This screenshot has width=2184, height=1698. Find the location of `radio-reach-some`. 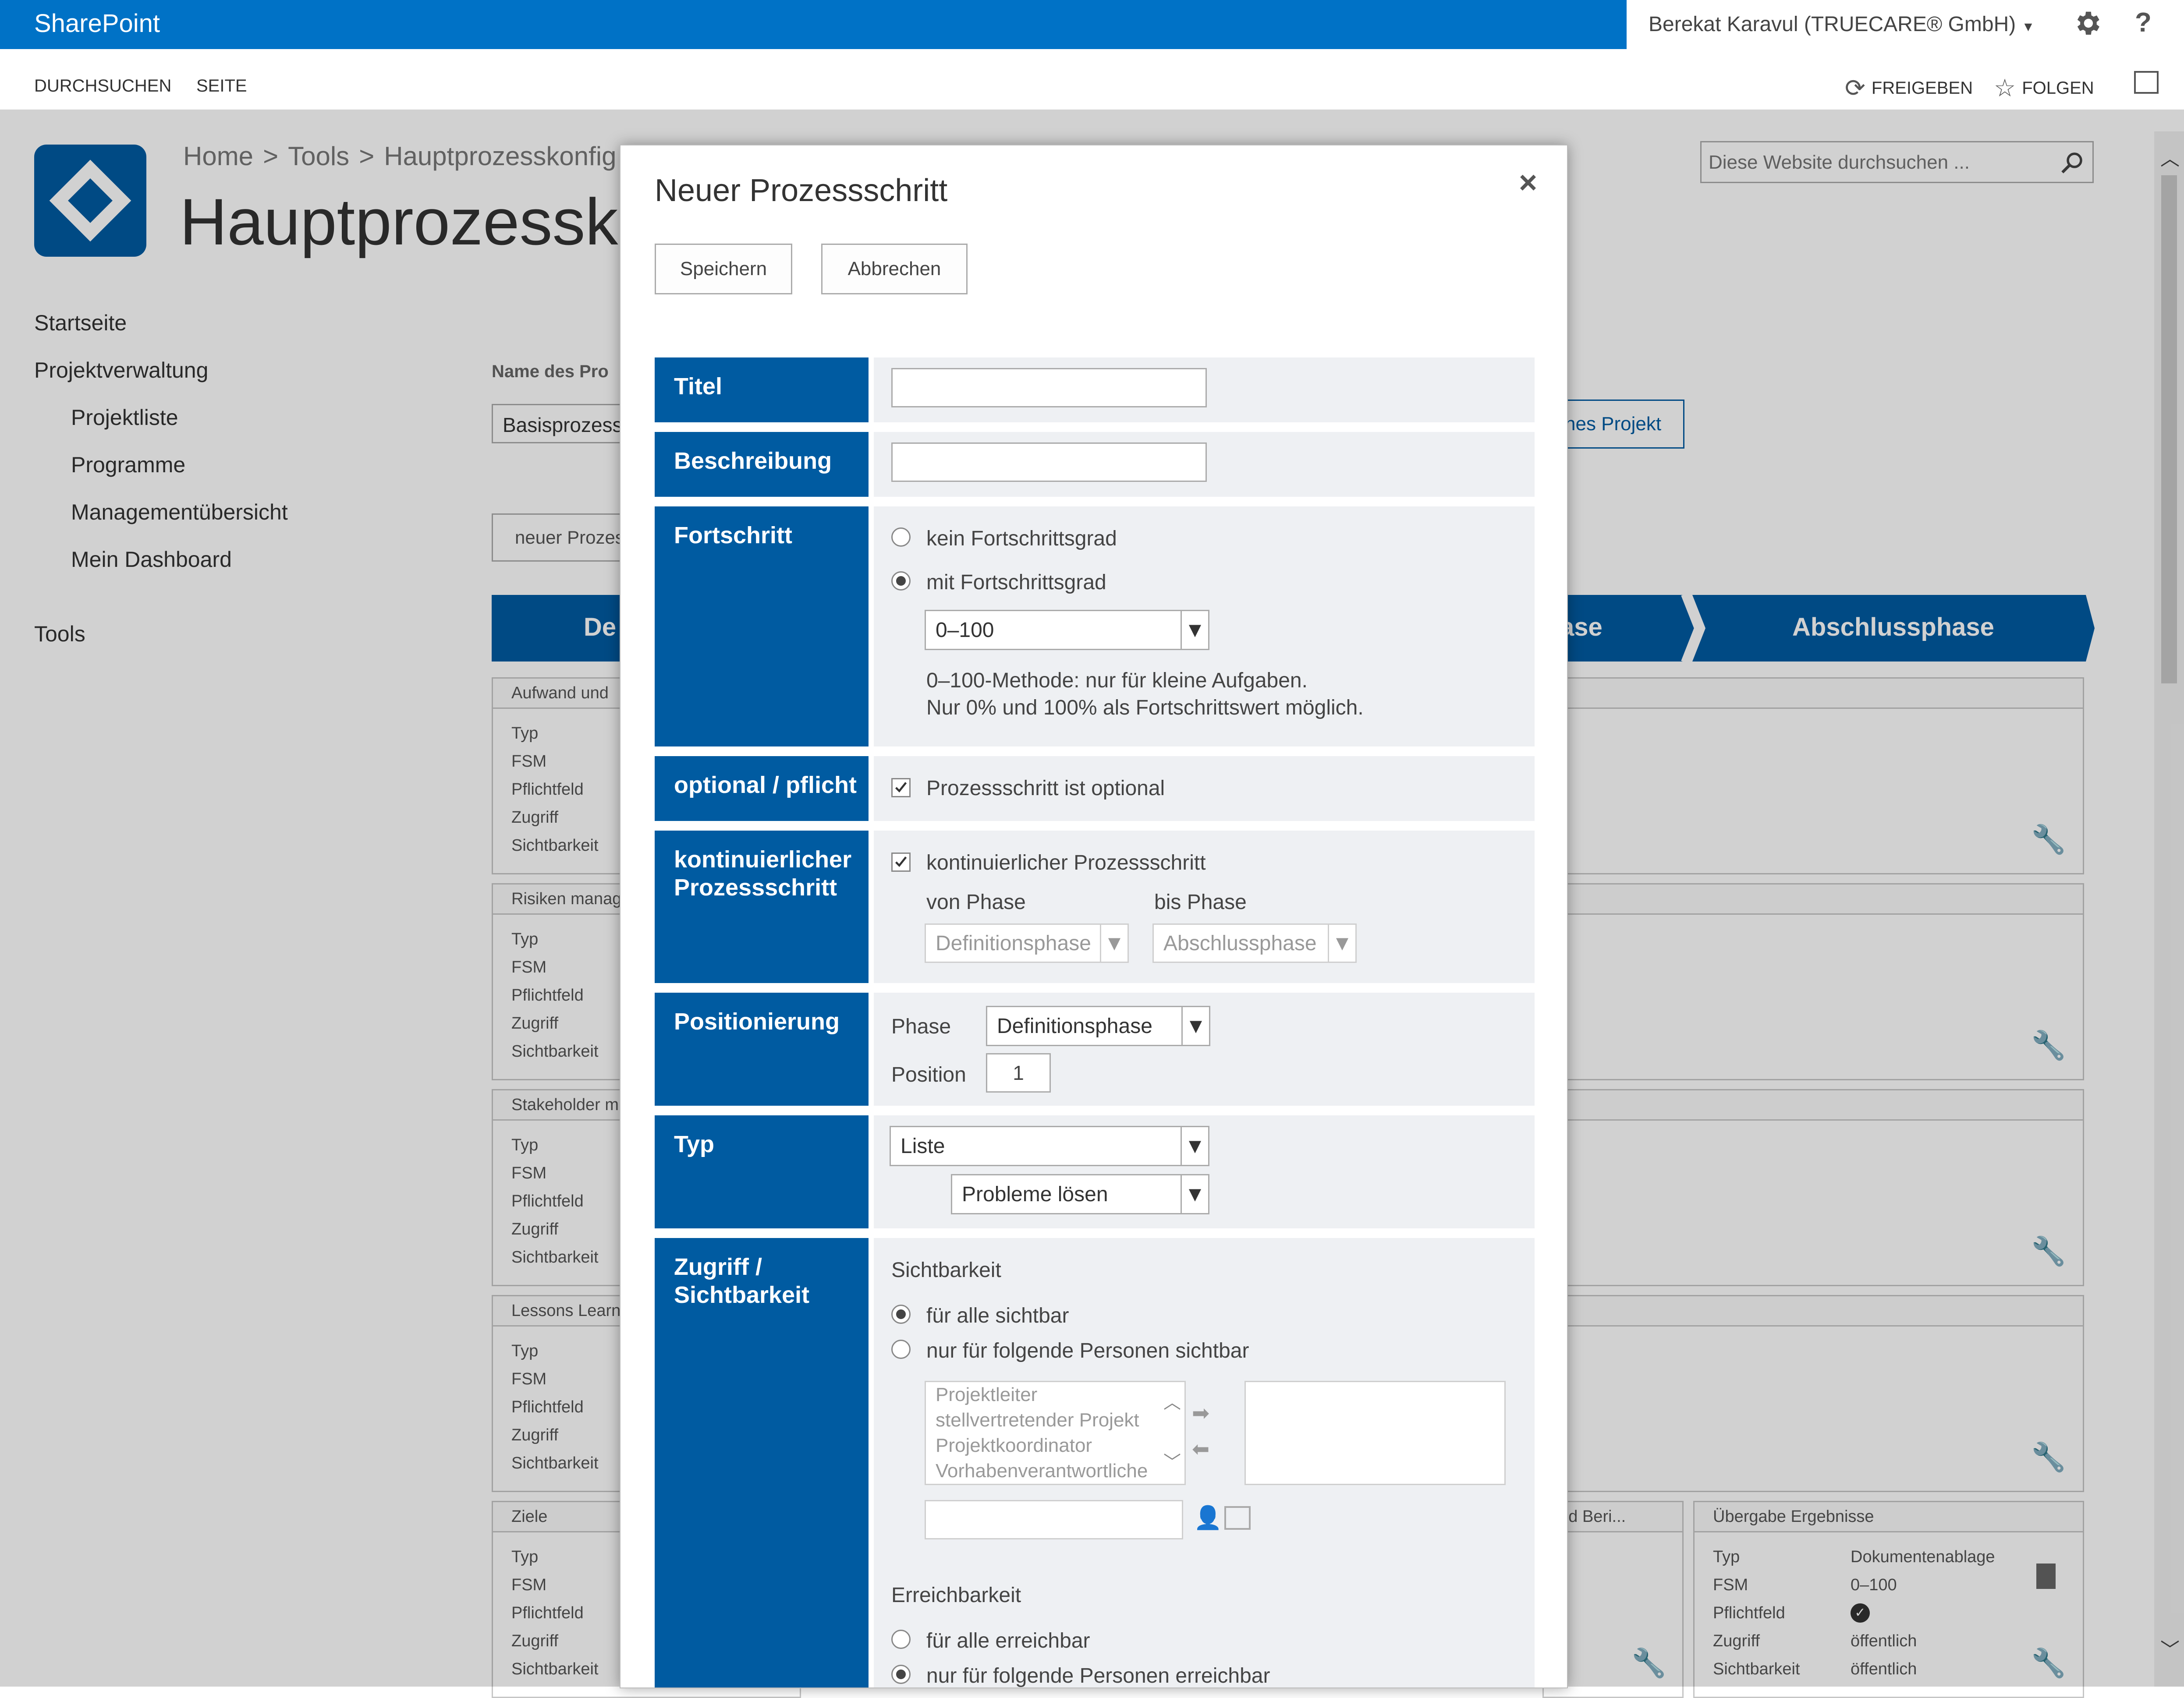

radio-reach-some is located at coordinates (901, 1674).